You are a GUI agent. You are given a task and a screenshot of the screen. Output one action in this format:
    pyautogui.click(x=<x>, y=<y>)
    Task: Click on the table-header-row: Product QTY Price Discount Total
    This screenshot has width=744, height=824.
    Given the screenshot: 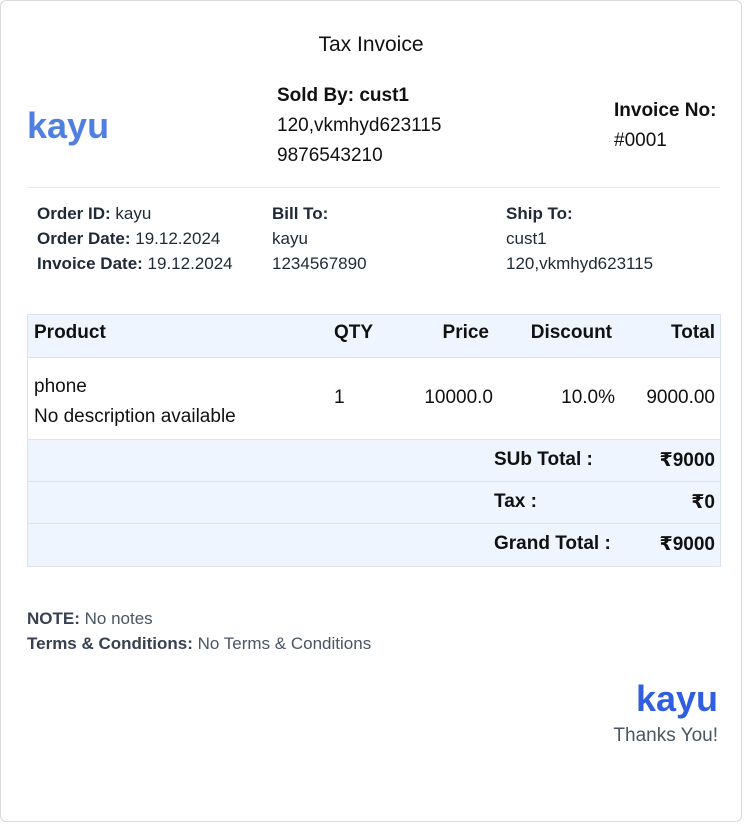 What is the action you would take?
    pyautogui.click(x=374, y=336)
    